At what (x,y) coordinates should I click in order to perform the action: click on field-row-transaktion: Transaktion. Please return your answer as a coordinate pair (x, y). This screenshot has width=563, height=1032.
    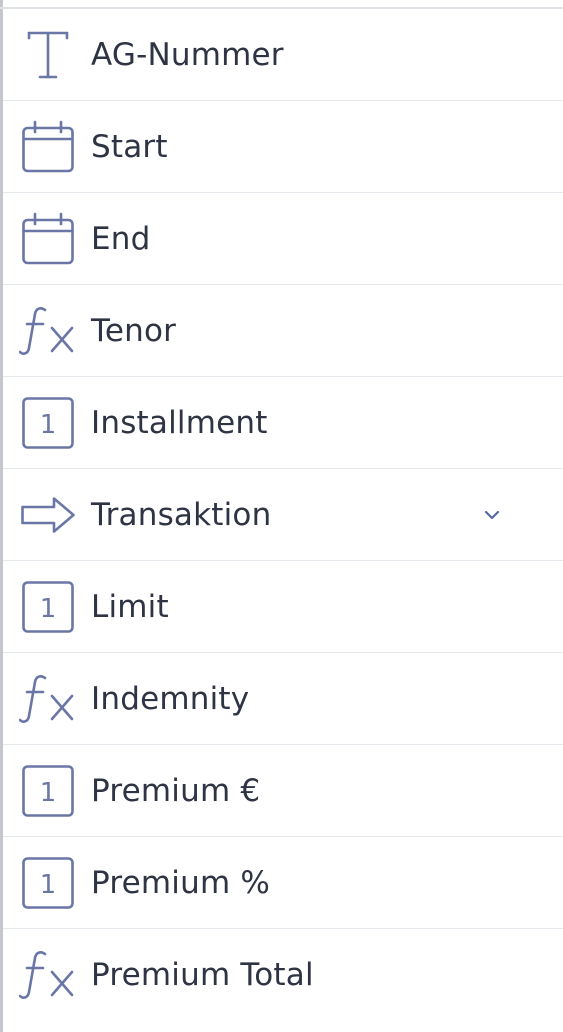
    Looking at the image, I should click on (283, 515).